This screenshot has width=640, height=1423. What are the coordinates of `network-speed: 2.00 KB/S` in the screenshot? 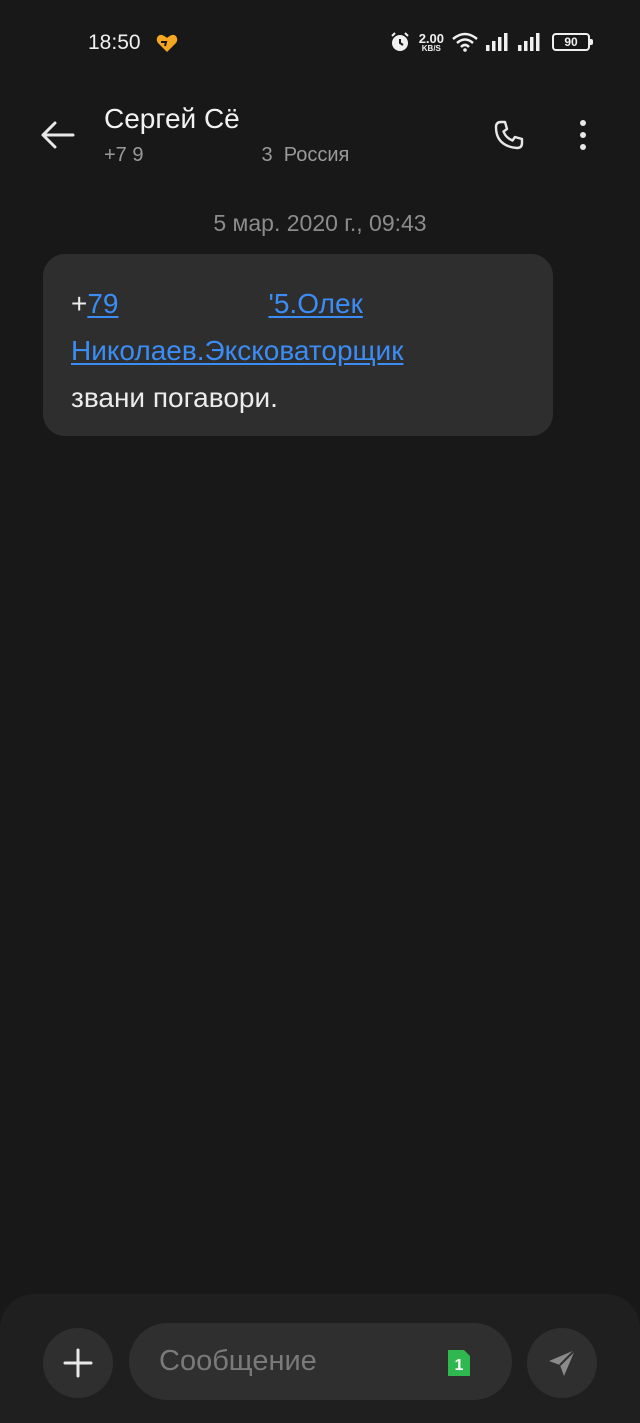 It's located at (431, 42).